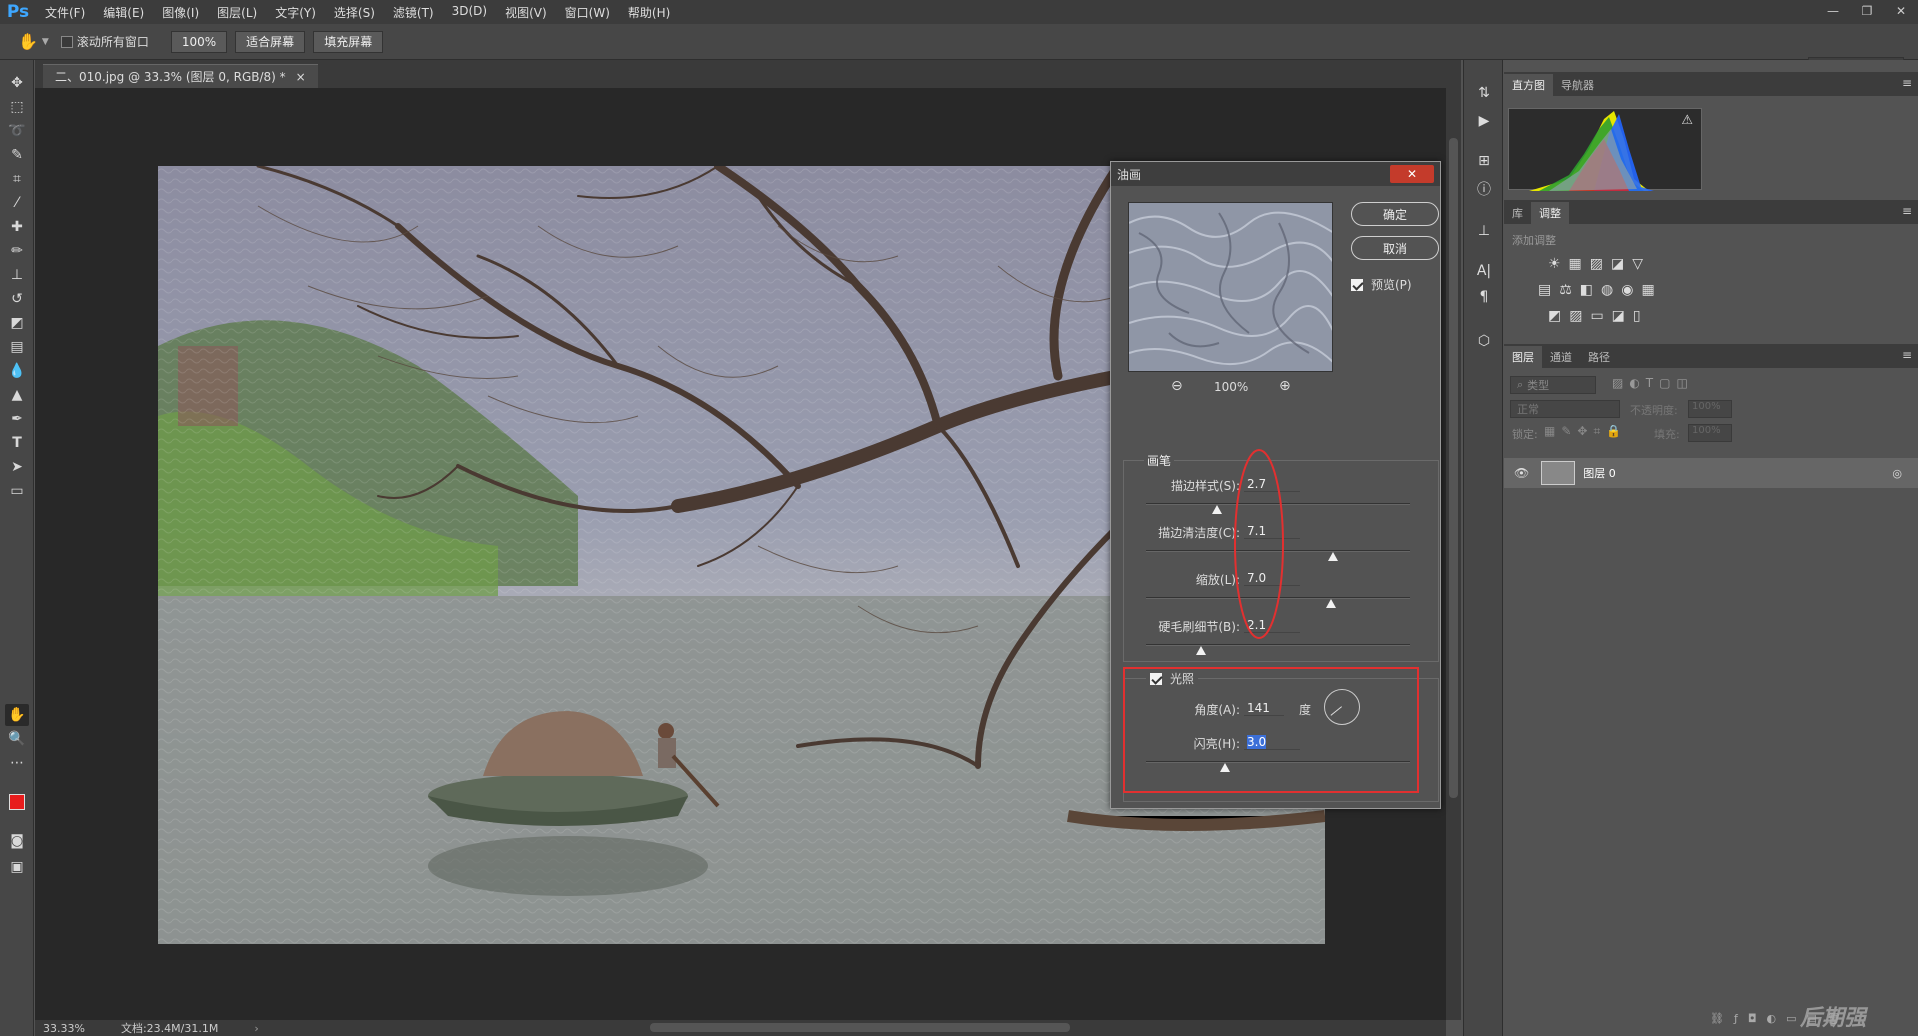 The width and height of the screenshot is (1918, 1036). What do you see at coordinates (348, 41) in the screenshot?
I see `fill-screen-button: 填充屏幕` at bounding box center [348, 41].